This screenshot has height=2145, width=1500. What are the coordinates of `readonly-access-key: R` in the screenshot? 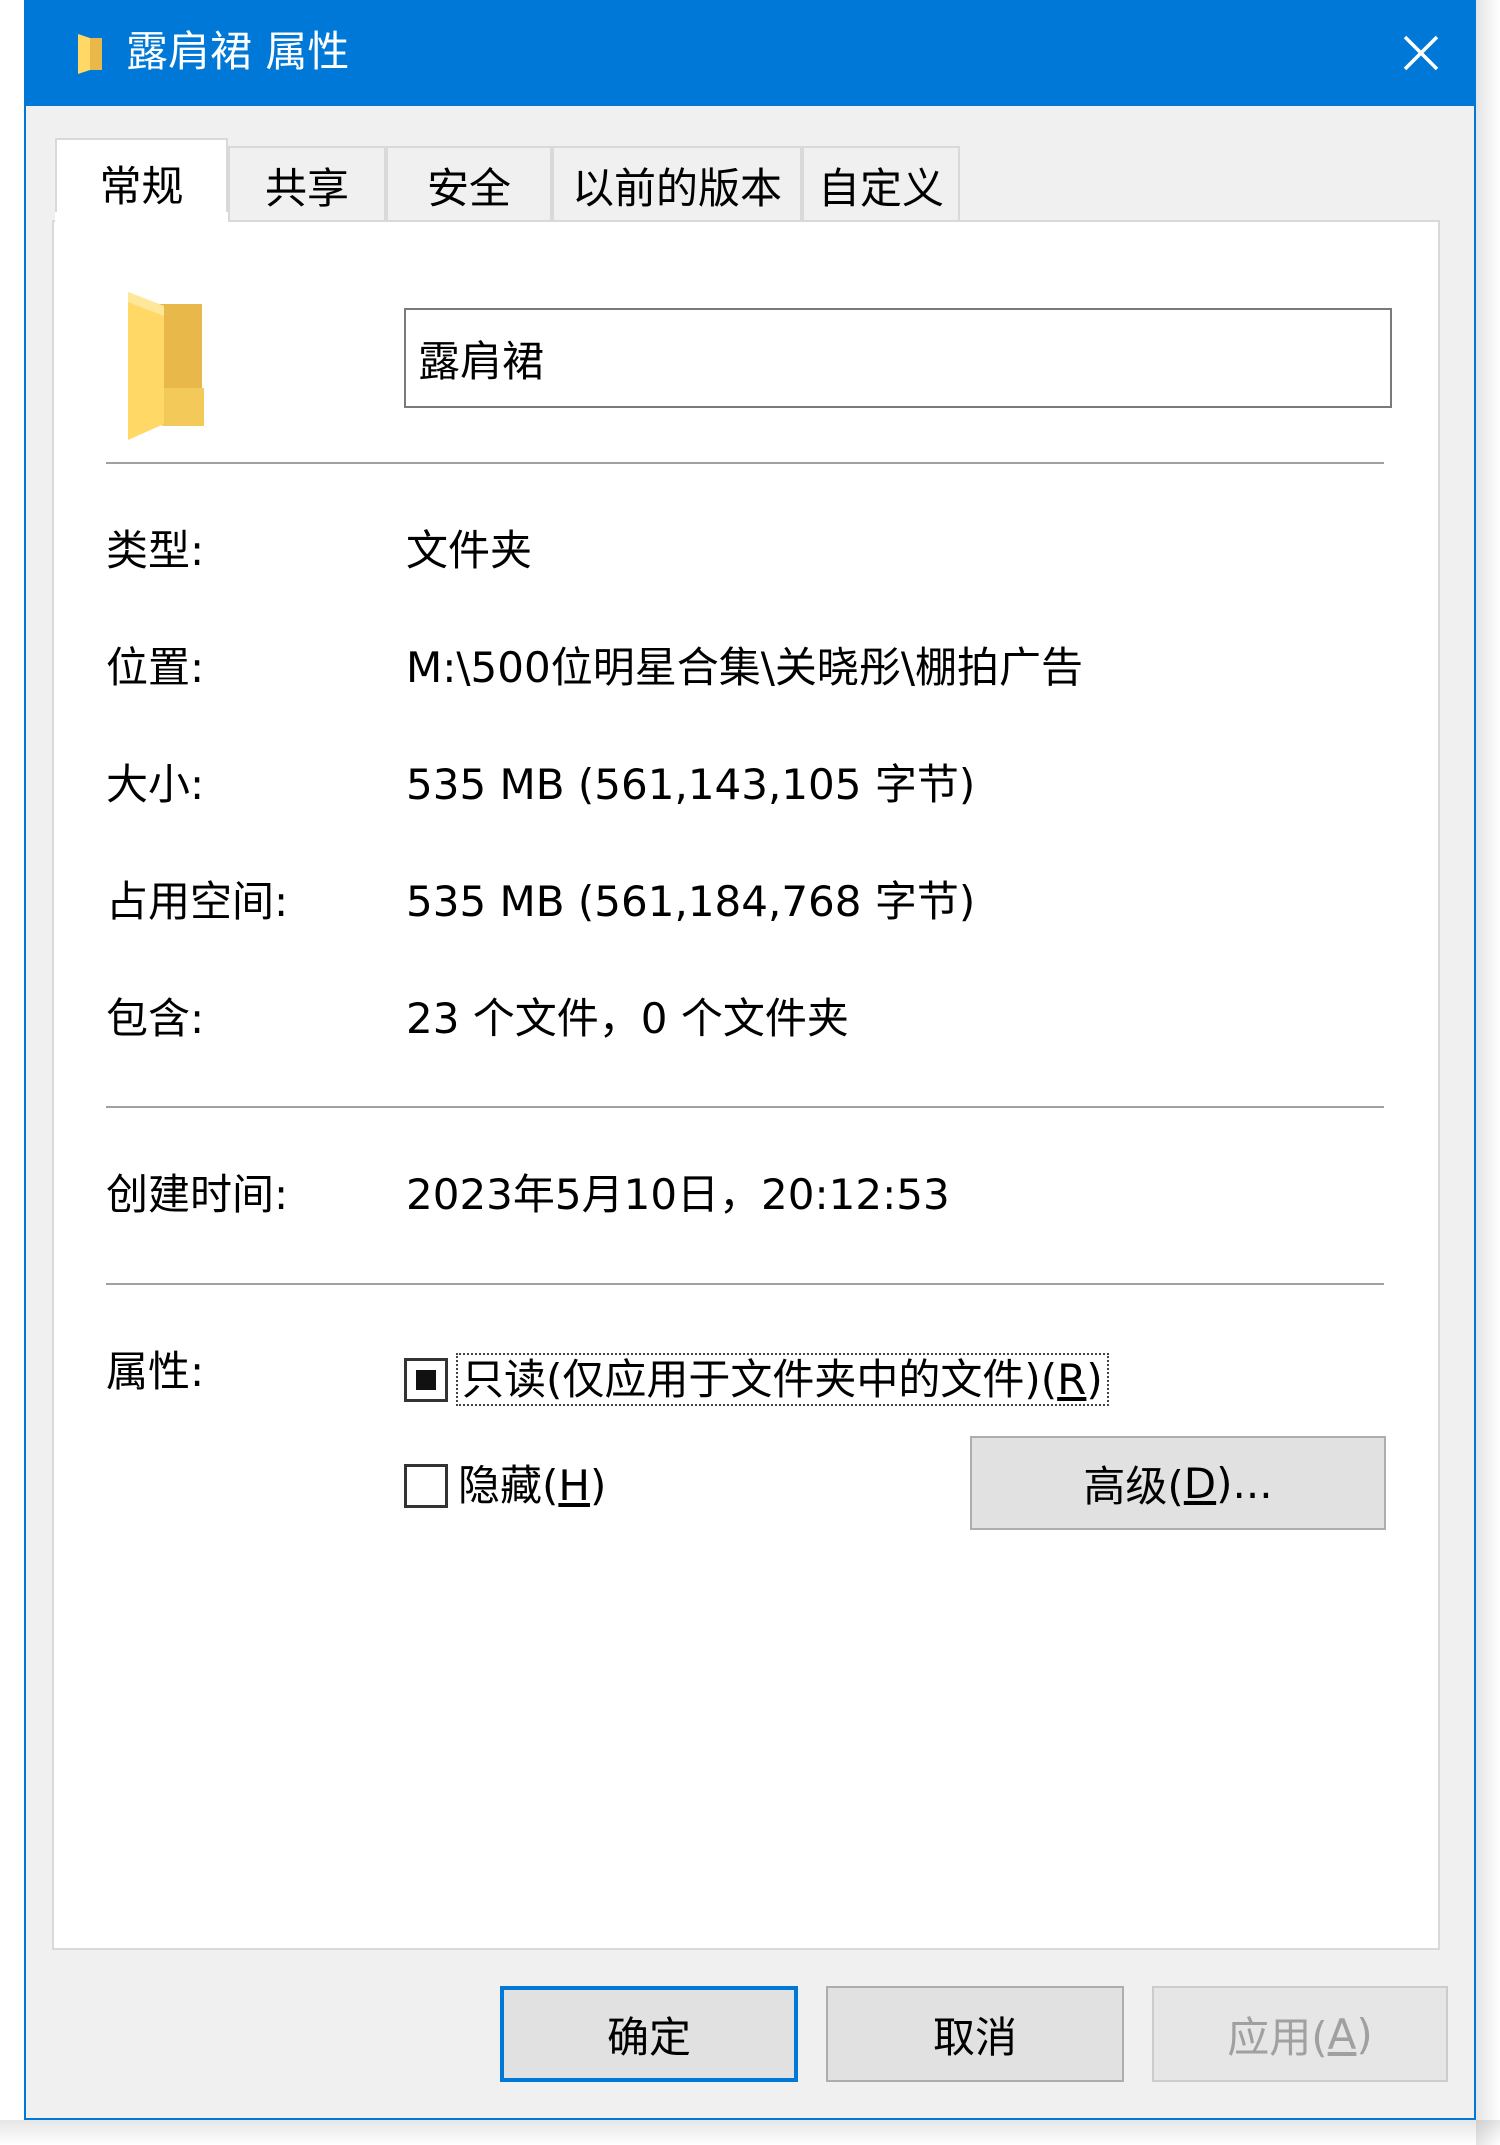 It's located at (1072, 1379).